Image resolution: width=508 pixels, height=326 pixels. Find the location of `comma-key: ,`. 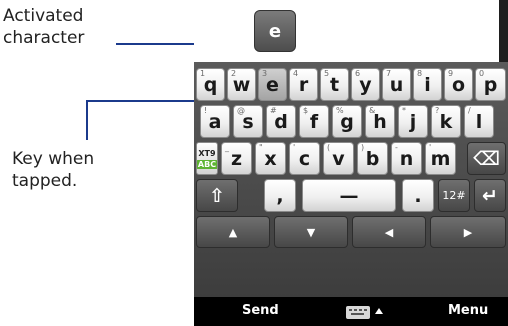

comma-key: , is located at coordinates (280, 195).